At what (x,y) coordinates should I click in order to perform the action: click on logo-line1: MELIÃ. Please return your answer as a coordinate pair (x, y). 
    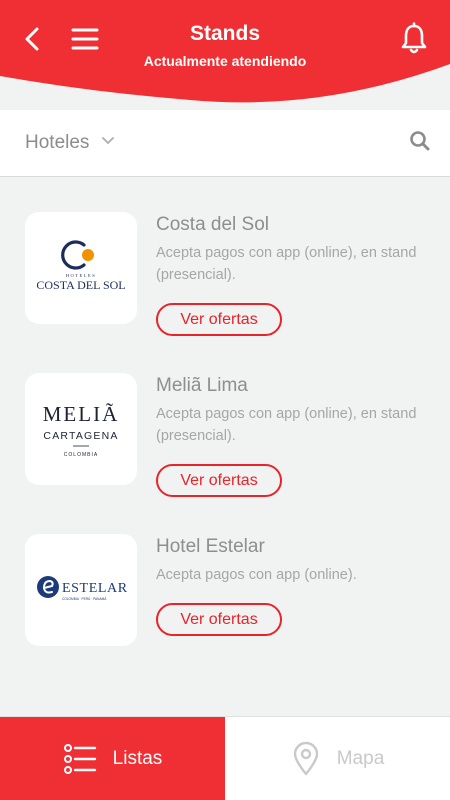
    Looking at the image, I should click on (81, 414).